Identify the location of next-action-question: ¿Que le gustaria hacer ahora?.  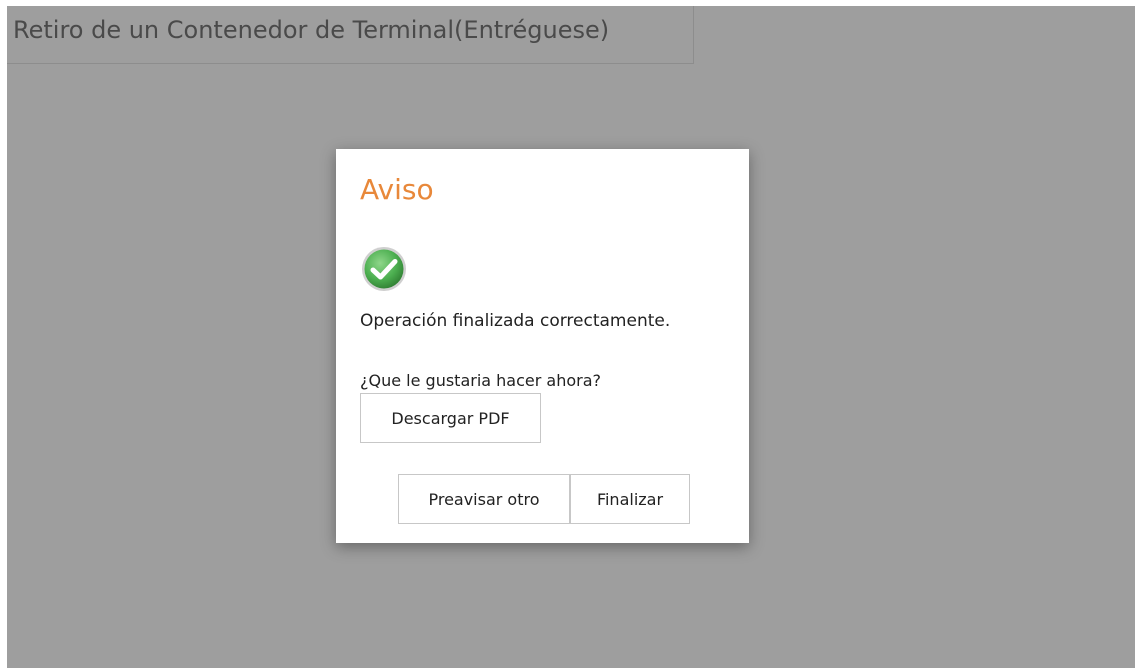
(481, 380).